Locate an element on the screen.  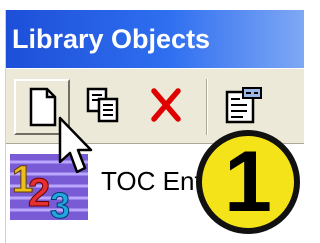
mouse-pointer-icon is located at coordinates (75, 145).